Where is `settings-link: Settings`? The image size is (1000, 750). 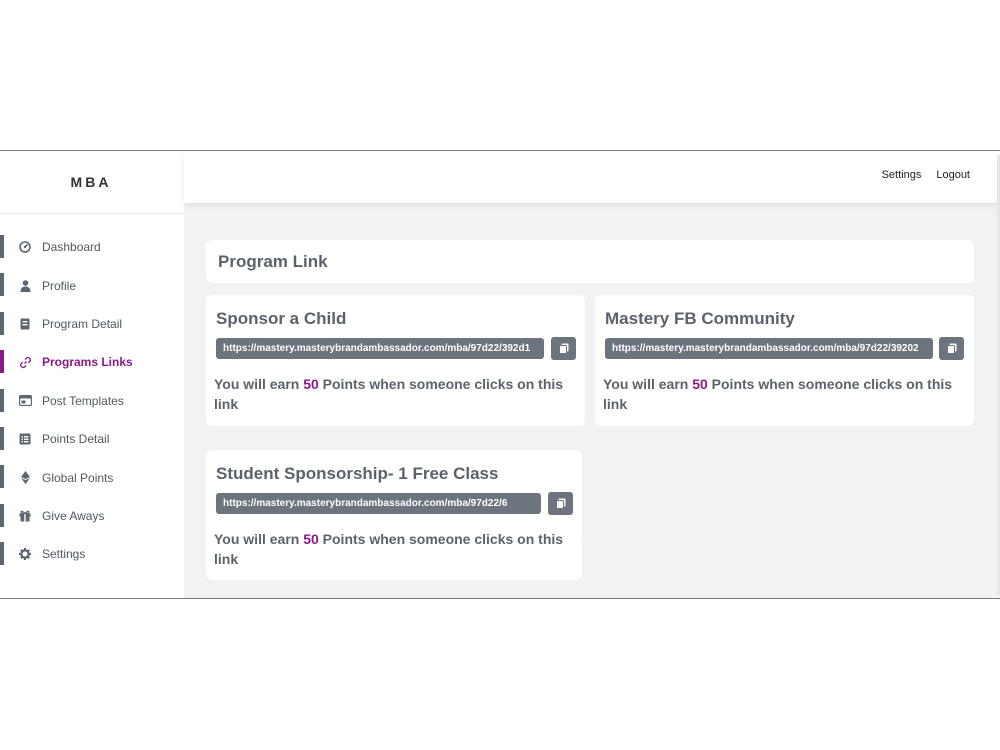 settings-link: Settings is located at coordinates (902, 175).